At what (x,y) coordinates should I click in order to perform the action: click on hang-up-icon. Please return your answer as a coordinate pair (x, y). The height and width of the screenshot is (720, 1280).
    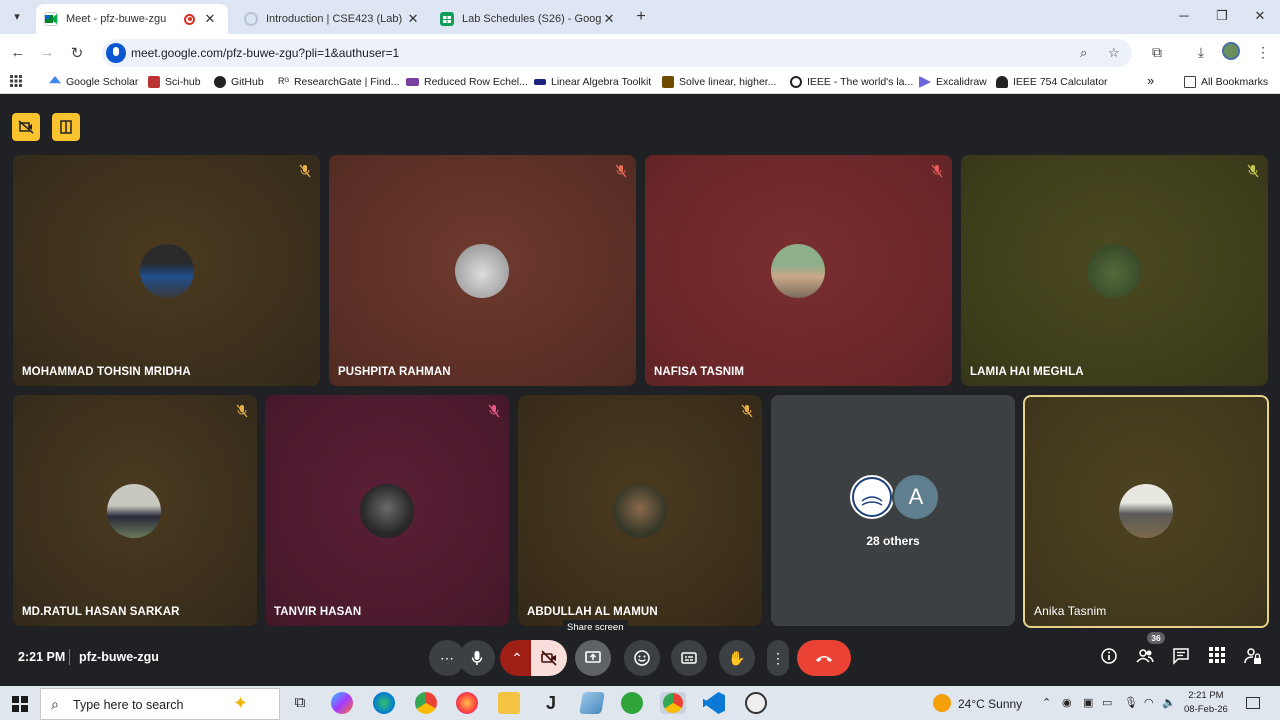
    Looking at the image, I should click on (824, 659).